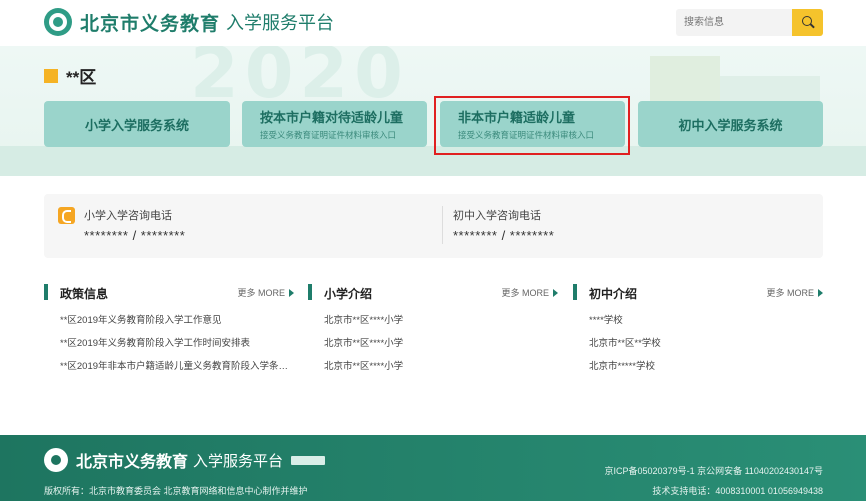  What do you see at coordinates (433, 161) in the screenshot?
I see `banner-hill-illustration` at bounding box center [433, 161].